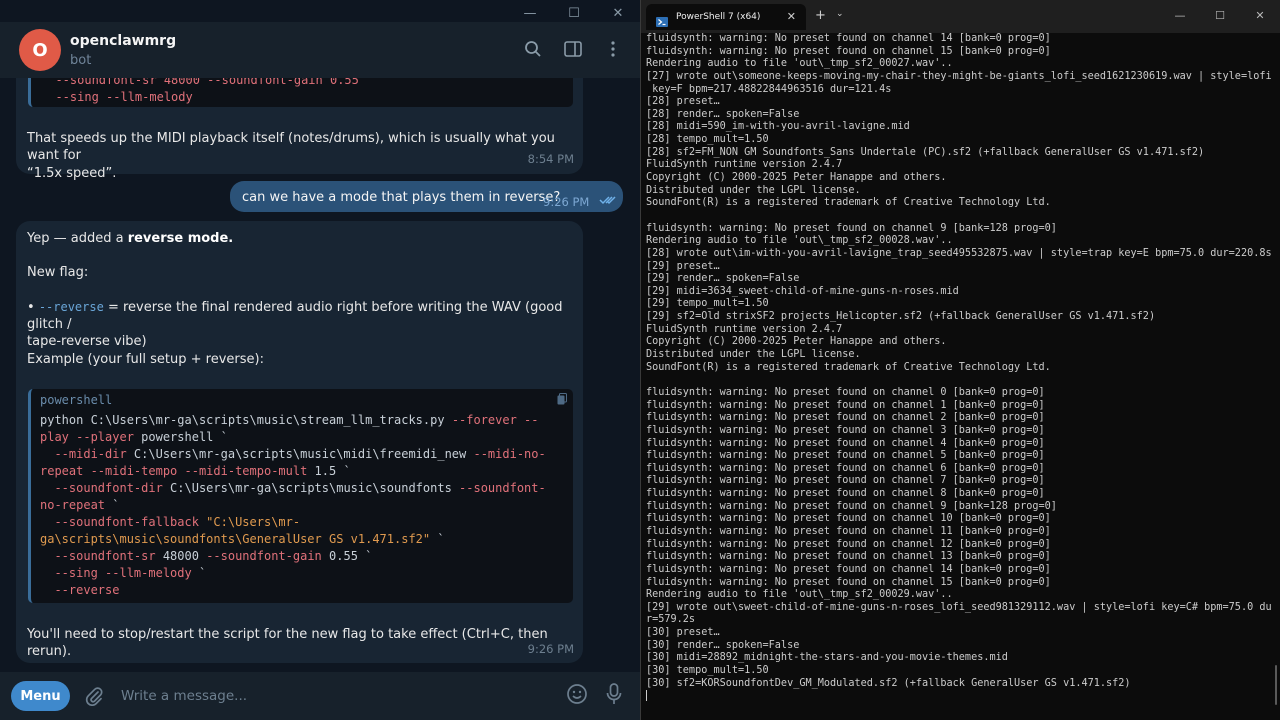 This screenshot has height=720, width=1280. Describe the element at coordinates (105, 488) in the screenshot. I see `code-token: --soundfont-dir` at that location.